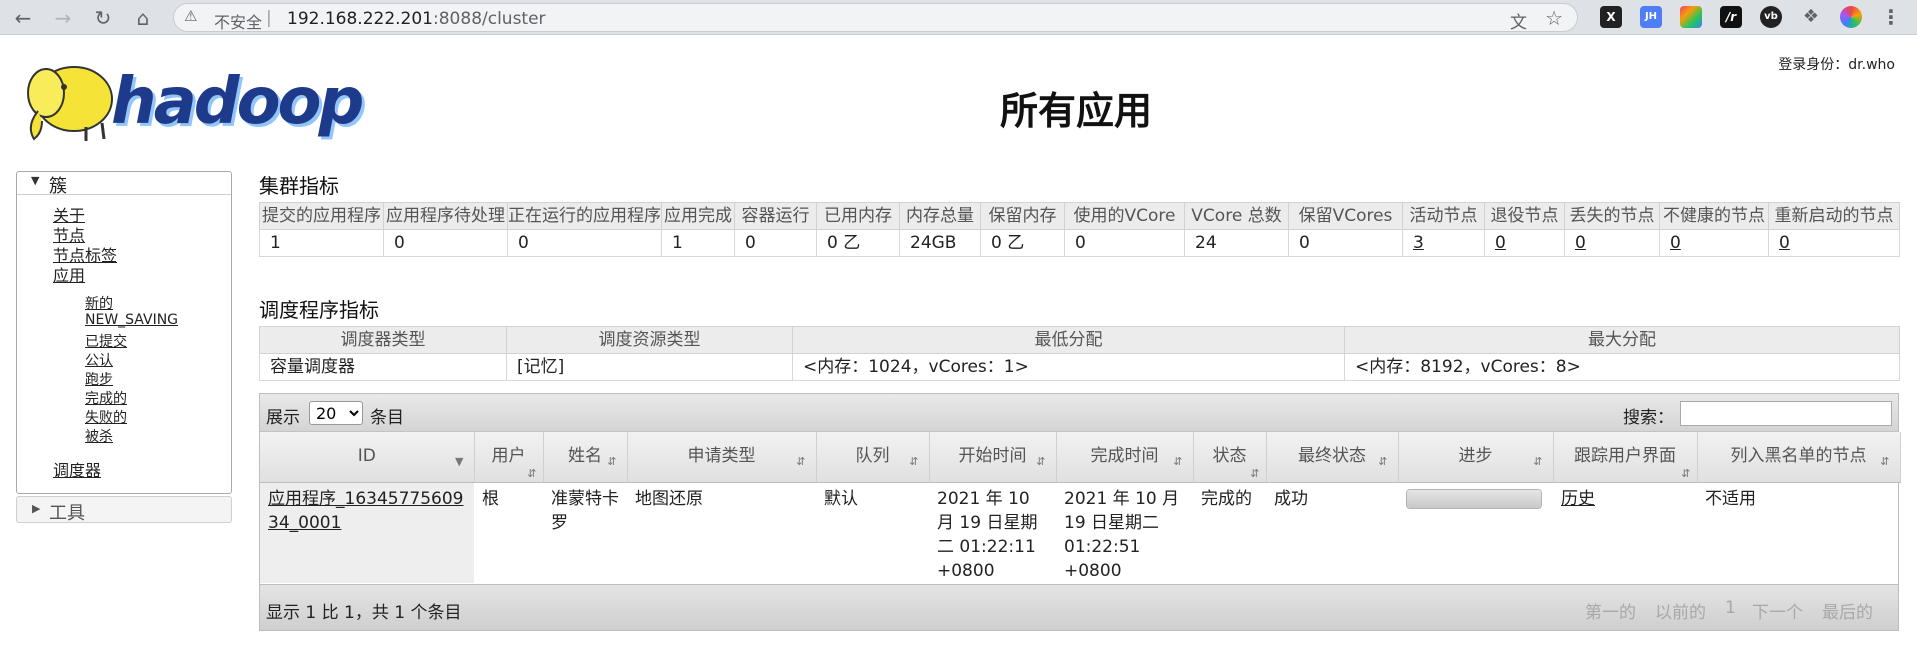  I want to click on column-header: 保留VCores, so click(1345, 216).